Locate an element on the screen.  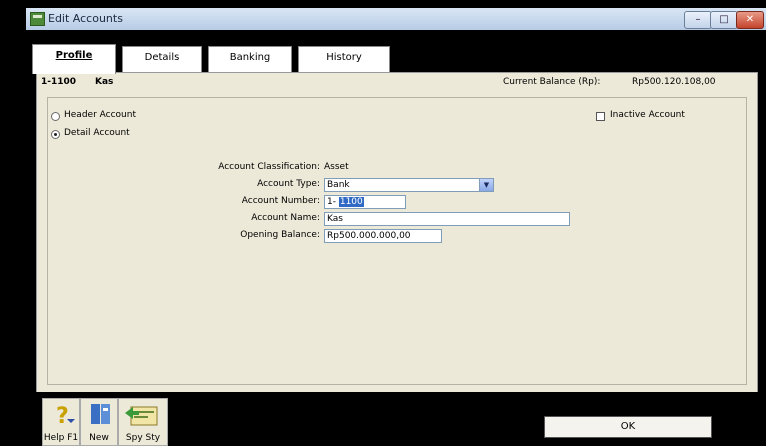
help-icon: ? is located at coordinates (65, 416).